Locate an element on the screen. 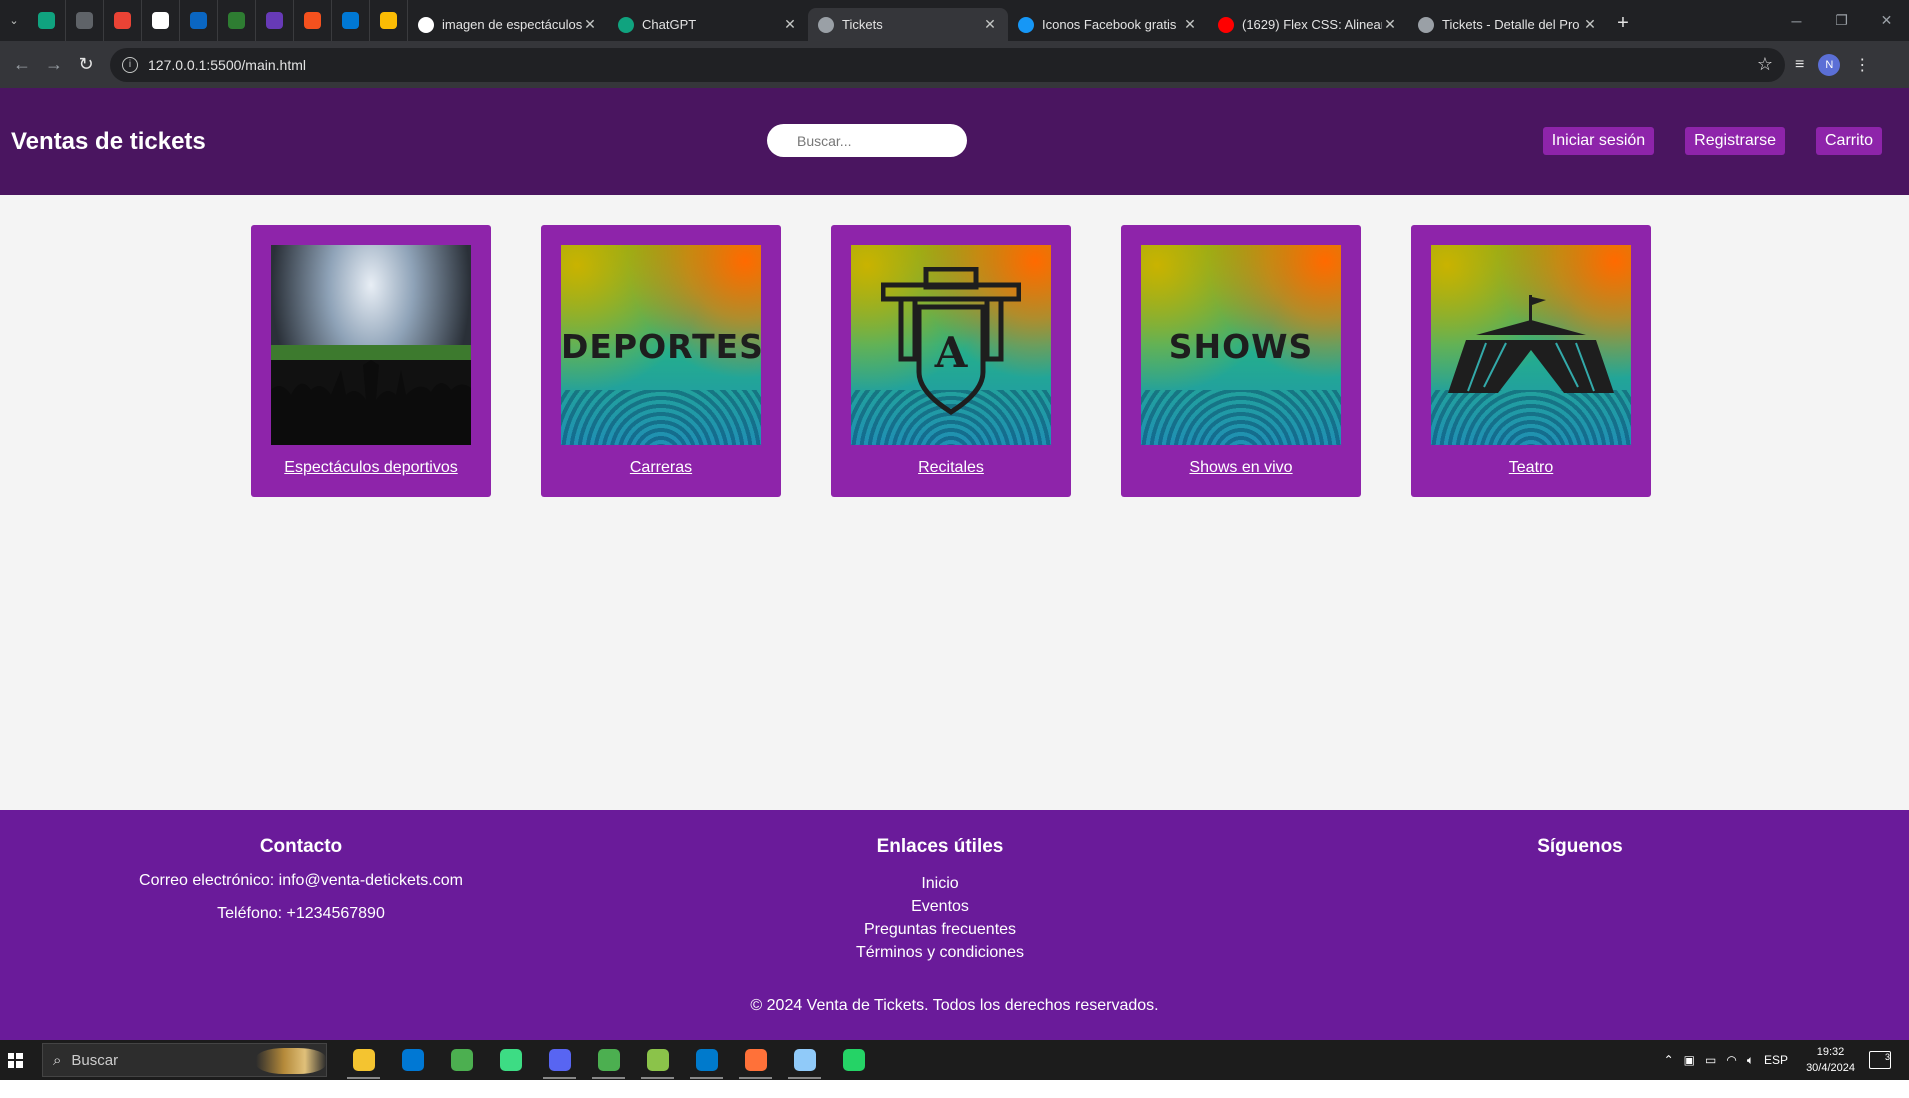 The image size is (1909, 1098). meet-now-icon: ▣ is located at coordinates (1689, 1060).